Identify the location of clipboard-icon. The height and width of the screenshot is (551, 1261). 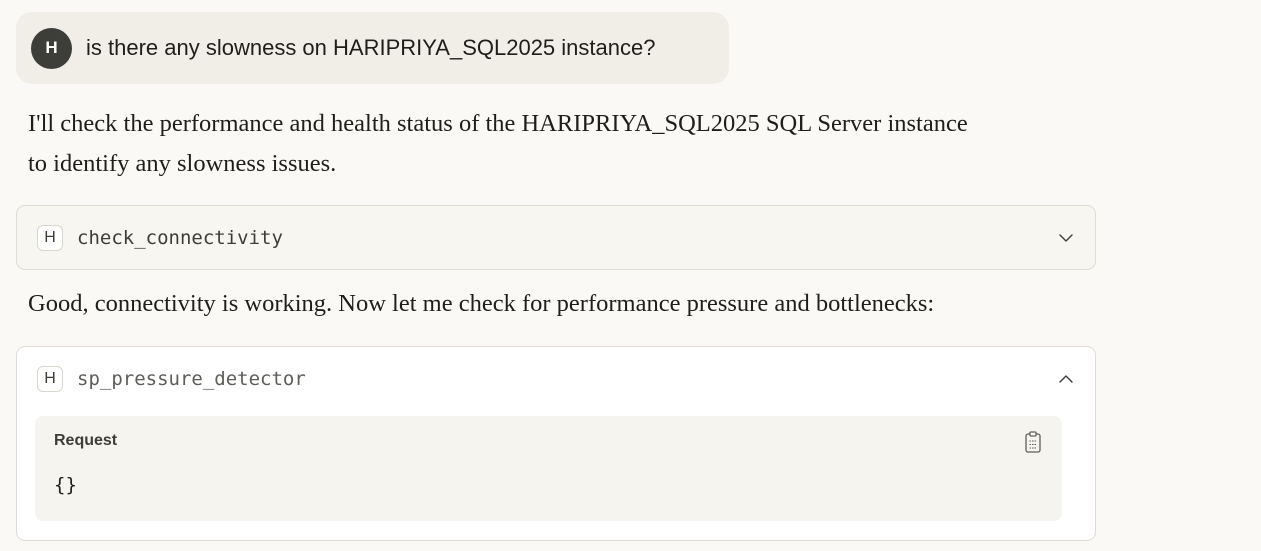
(1033, 442).